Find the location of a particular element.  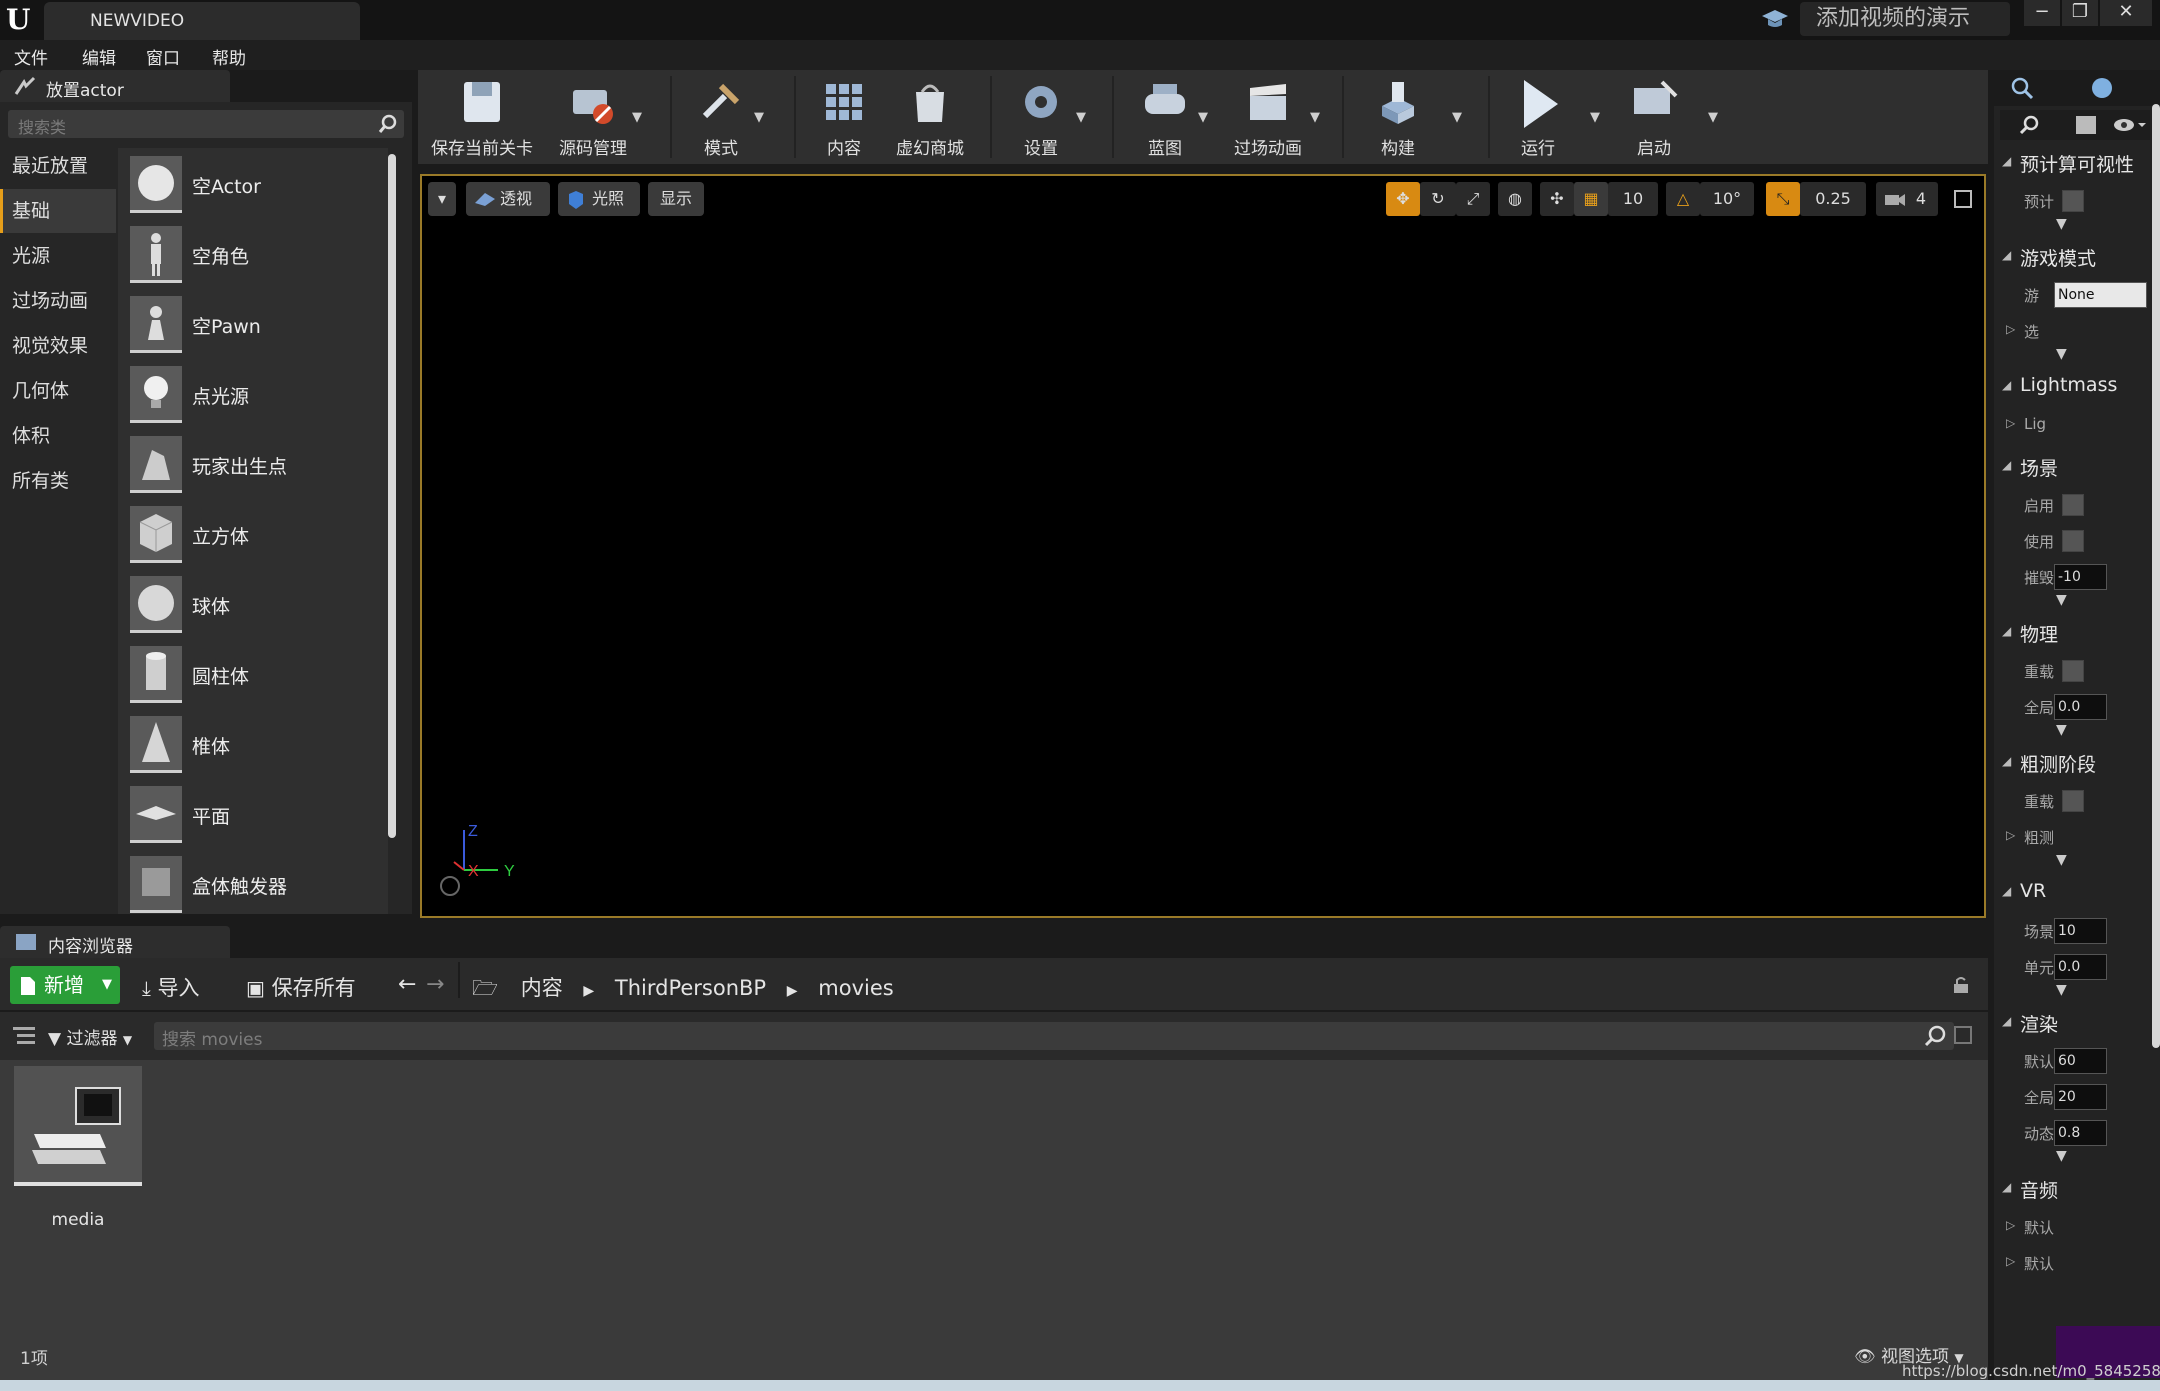

details-section-header: ◢ 渲染 is located at coordinates (2075, 1023).